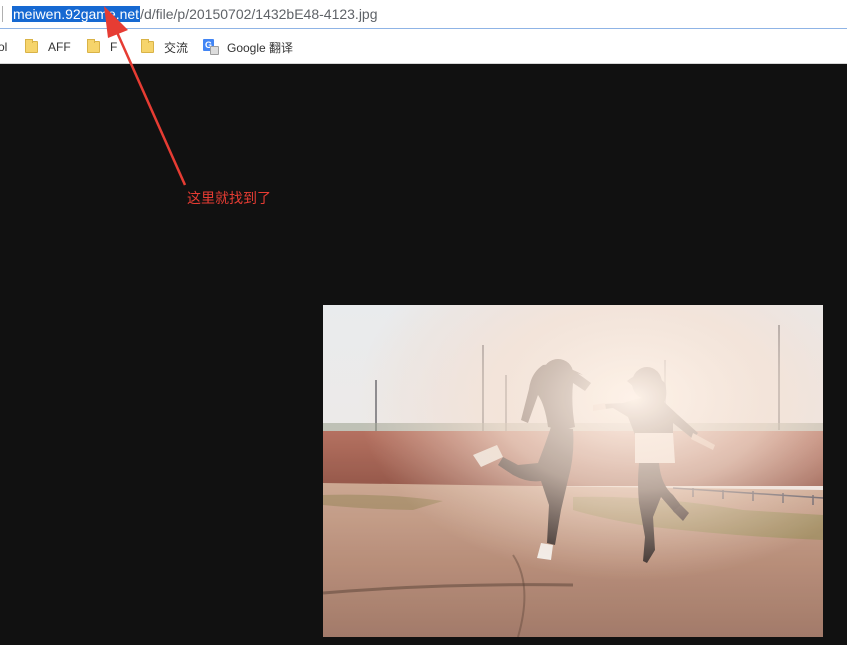 This screenshot has height=645, width=847. Describe the element at coordinates (76, 14) in the screenshot. I see `url-host-selected: meiwen.92game.net` at that location.